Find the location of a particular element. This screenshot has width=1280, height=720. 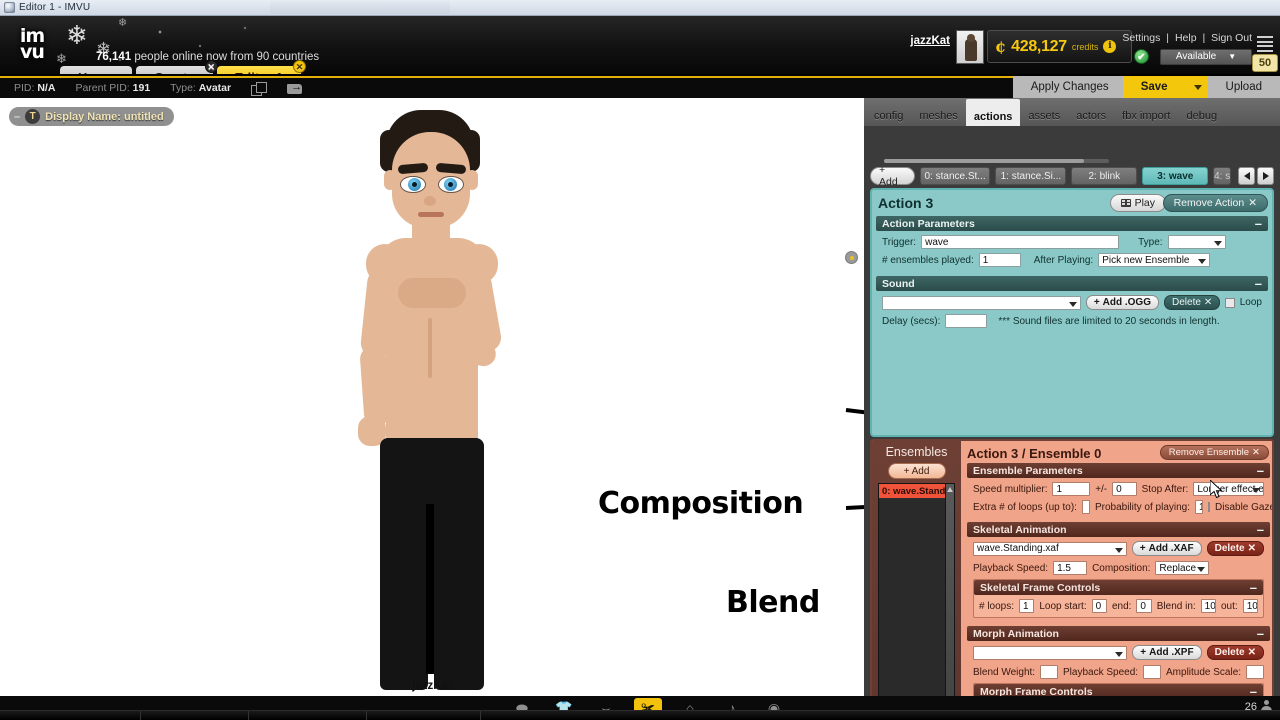

credits-display: ¢ 428,127 credits i is located at coordinates (1059, 46).